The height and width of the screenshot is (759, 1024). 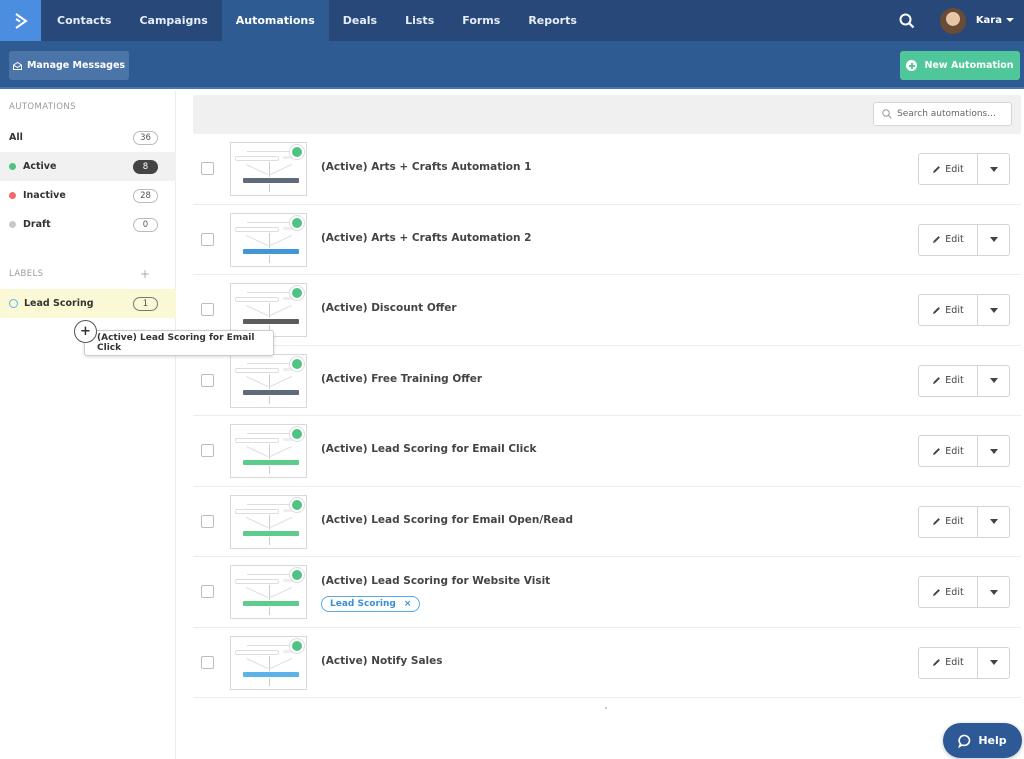 What do you see at coordinates (13, 303) in the screenshot?
I see `label-ring-icon` at bounding box center [13, 303].